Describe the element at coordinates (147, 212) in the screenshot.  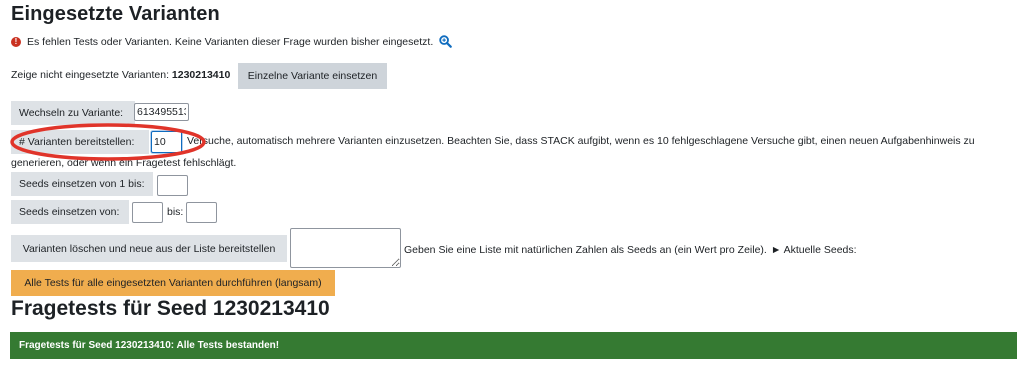
I see `seeds-from-input` at that location.